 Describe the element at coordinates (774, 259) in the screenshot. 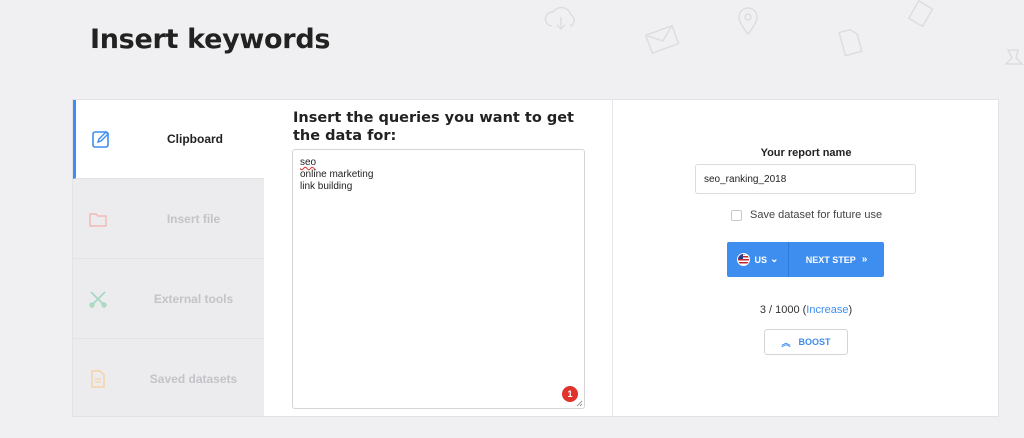

I see `chevron-down-icon: ⌄` at that location.